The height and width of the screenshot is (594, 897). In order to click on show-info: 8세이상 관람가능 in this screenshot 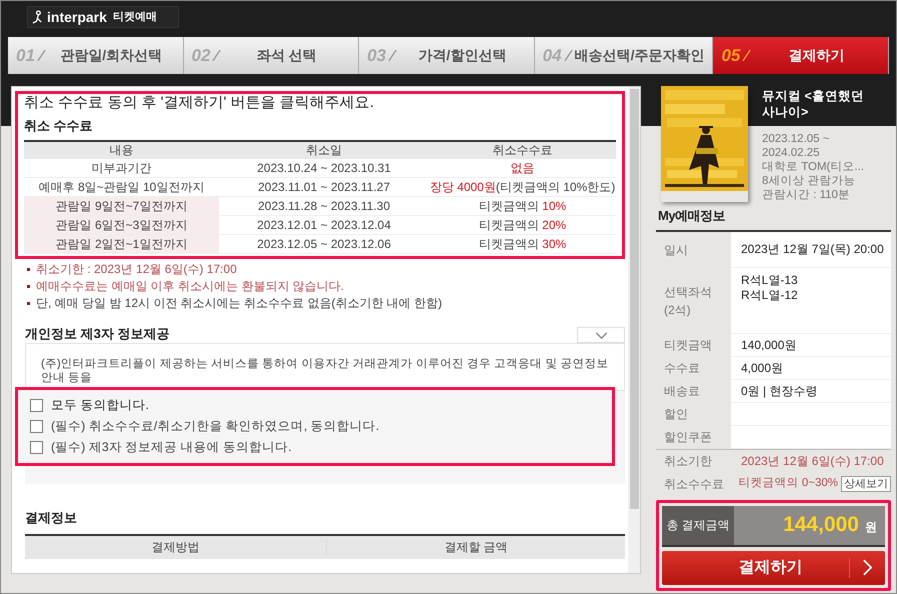, I will do `click(809, 181)`.